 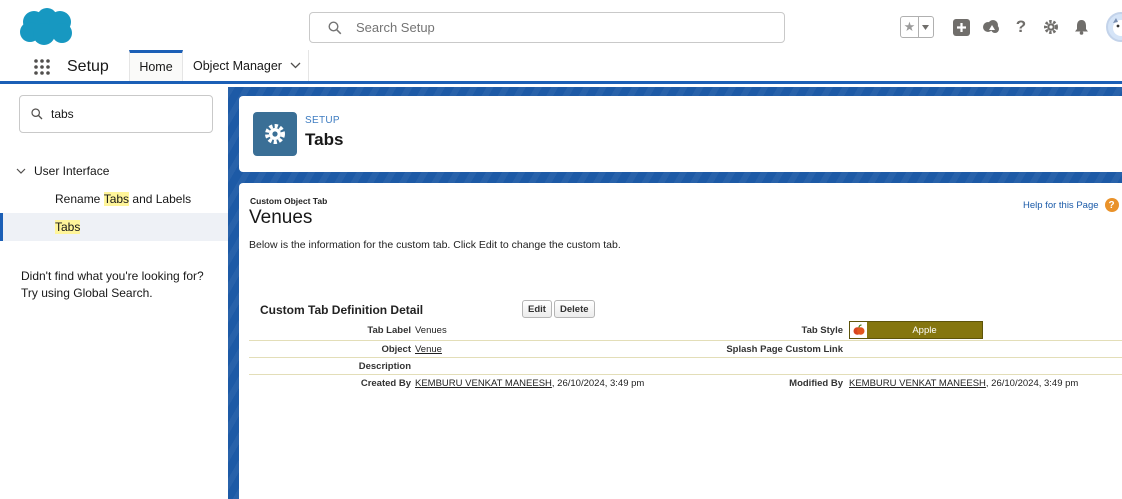 I want to click on sidebar-item-text-post: and Labels, so click(x=160, y=199).